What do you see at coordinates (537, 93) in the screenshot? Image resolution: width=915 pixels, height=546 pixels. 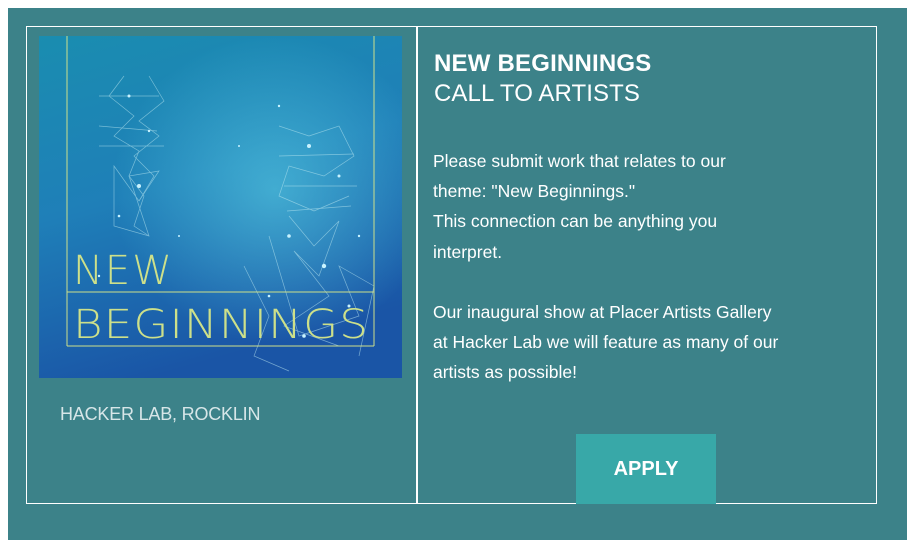 I see `page-subtitle: CALL TO ARTISTS` at bounding box center [537, 93].